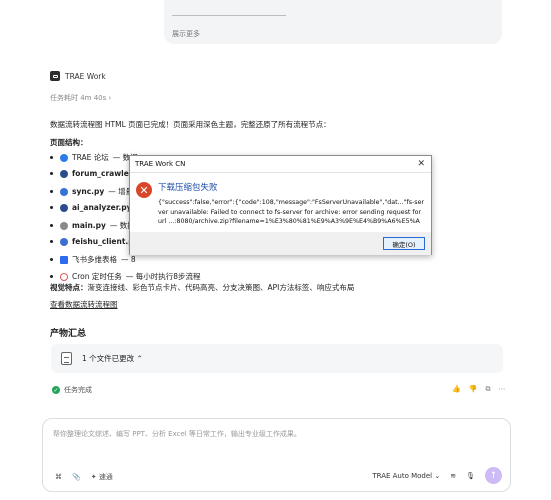  I want to click on microphone-icon: 🎙, so click(470, 476).